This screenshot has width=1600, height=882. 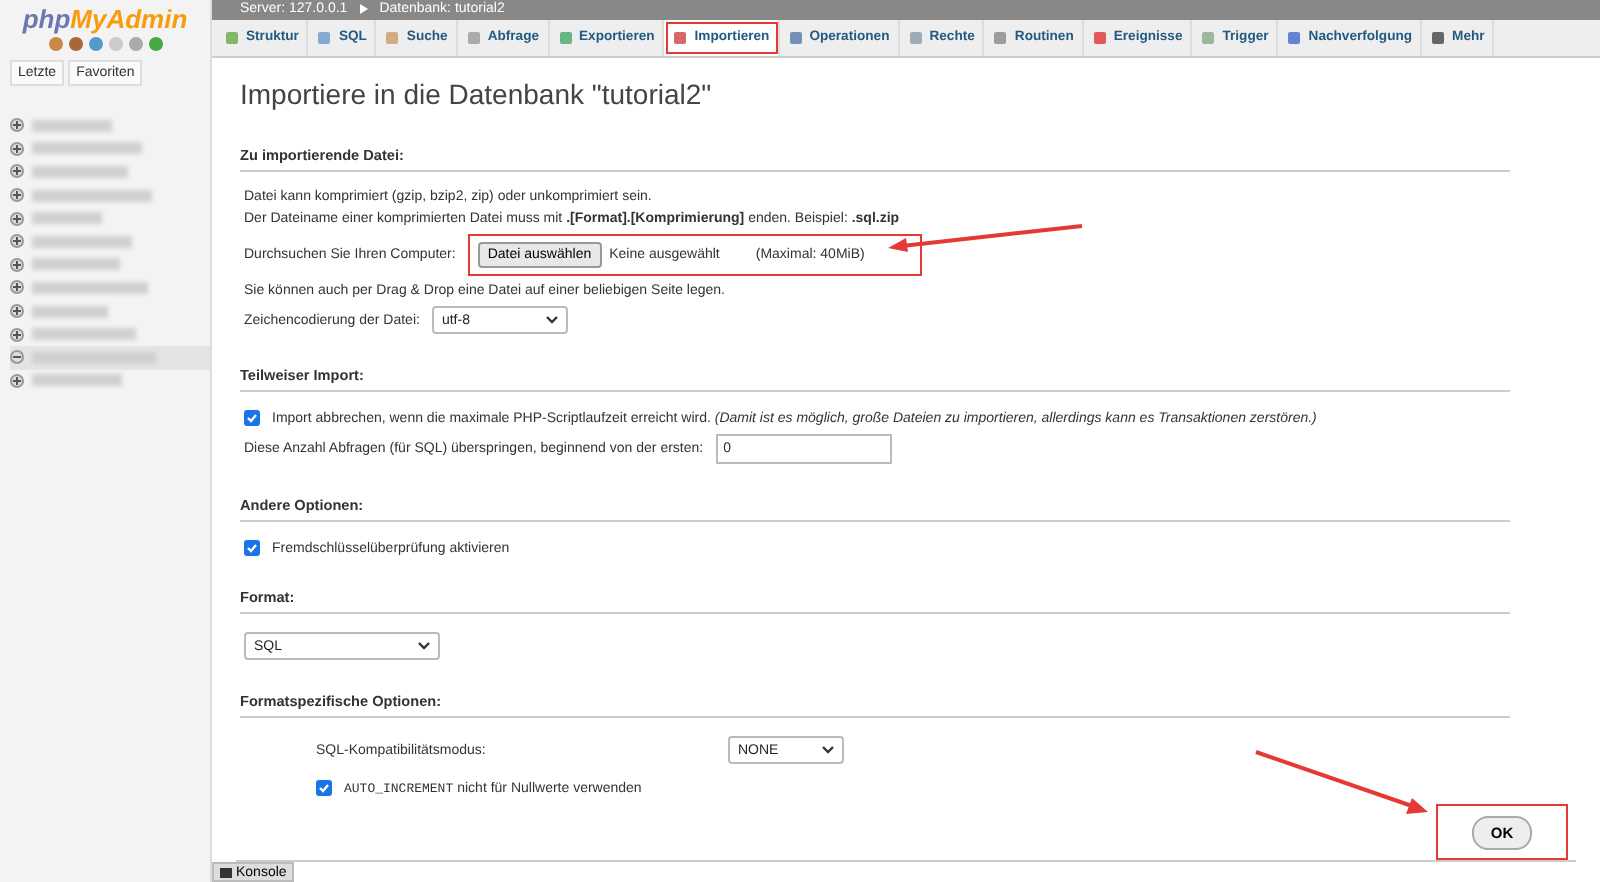 I want to click on page-title: Importiere in die Datenbank "tutorial2", so click(x=477, y=94).